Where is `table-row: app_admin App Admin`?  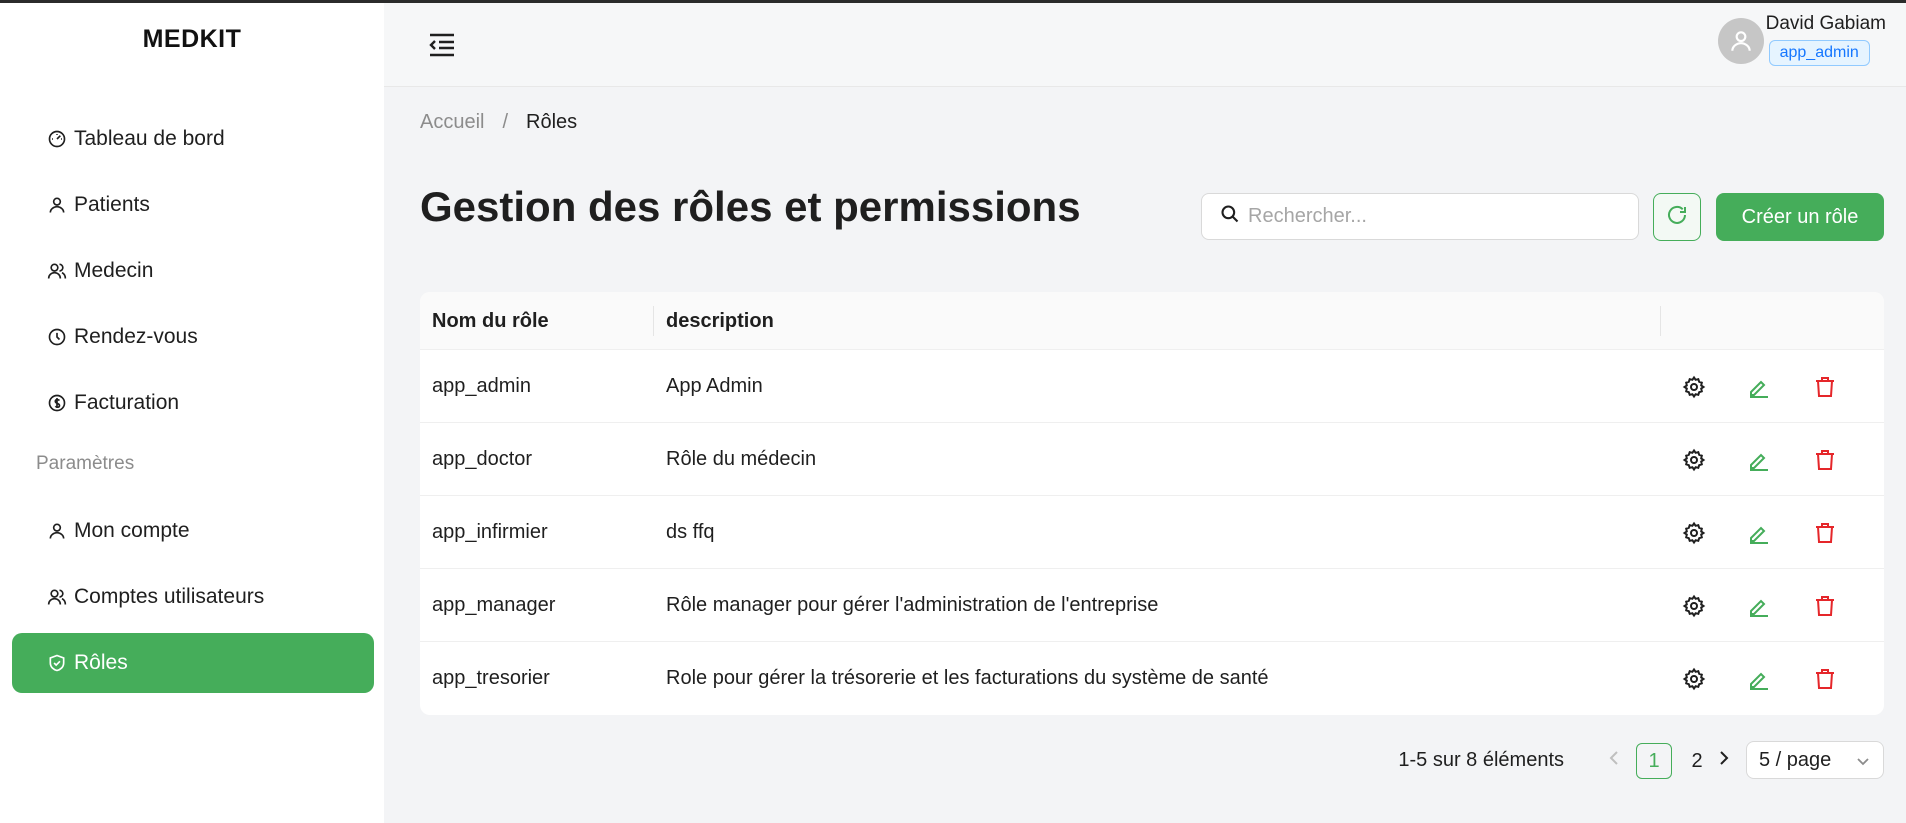
table-row: app_admin App Admin is located at coordinates (1152, 386).